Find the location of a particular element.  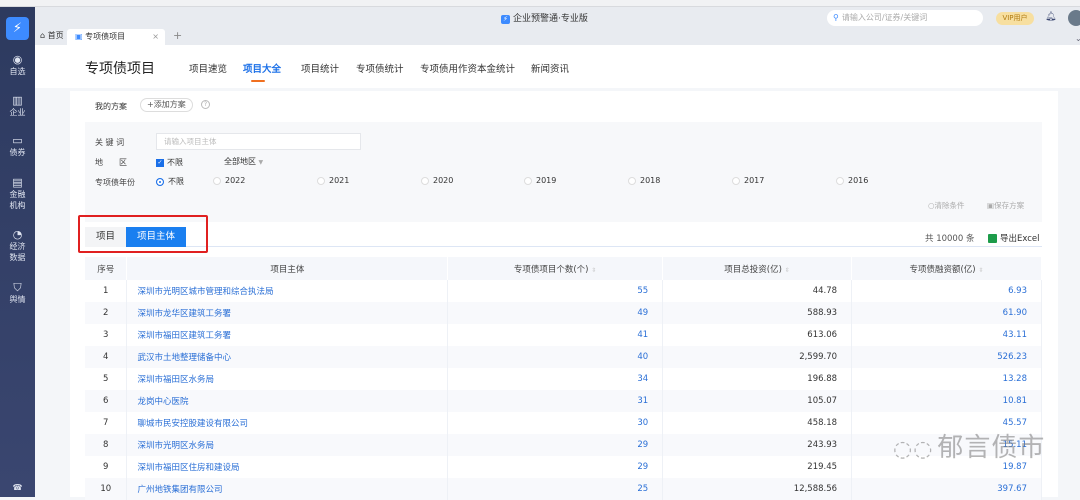

export-excel-button: 导出Excel is located at coordinates (1014, 238).